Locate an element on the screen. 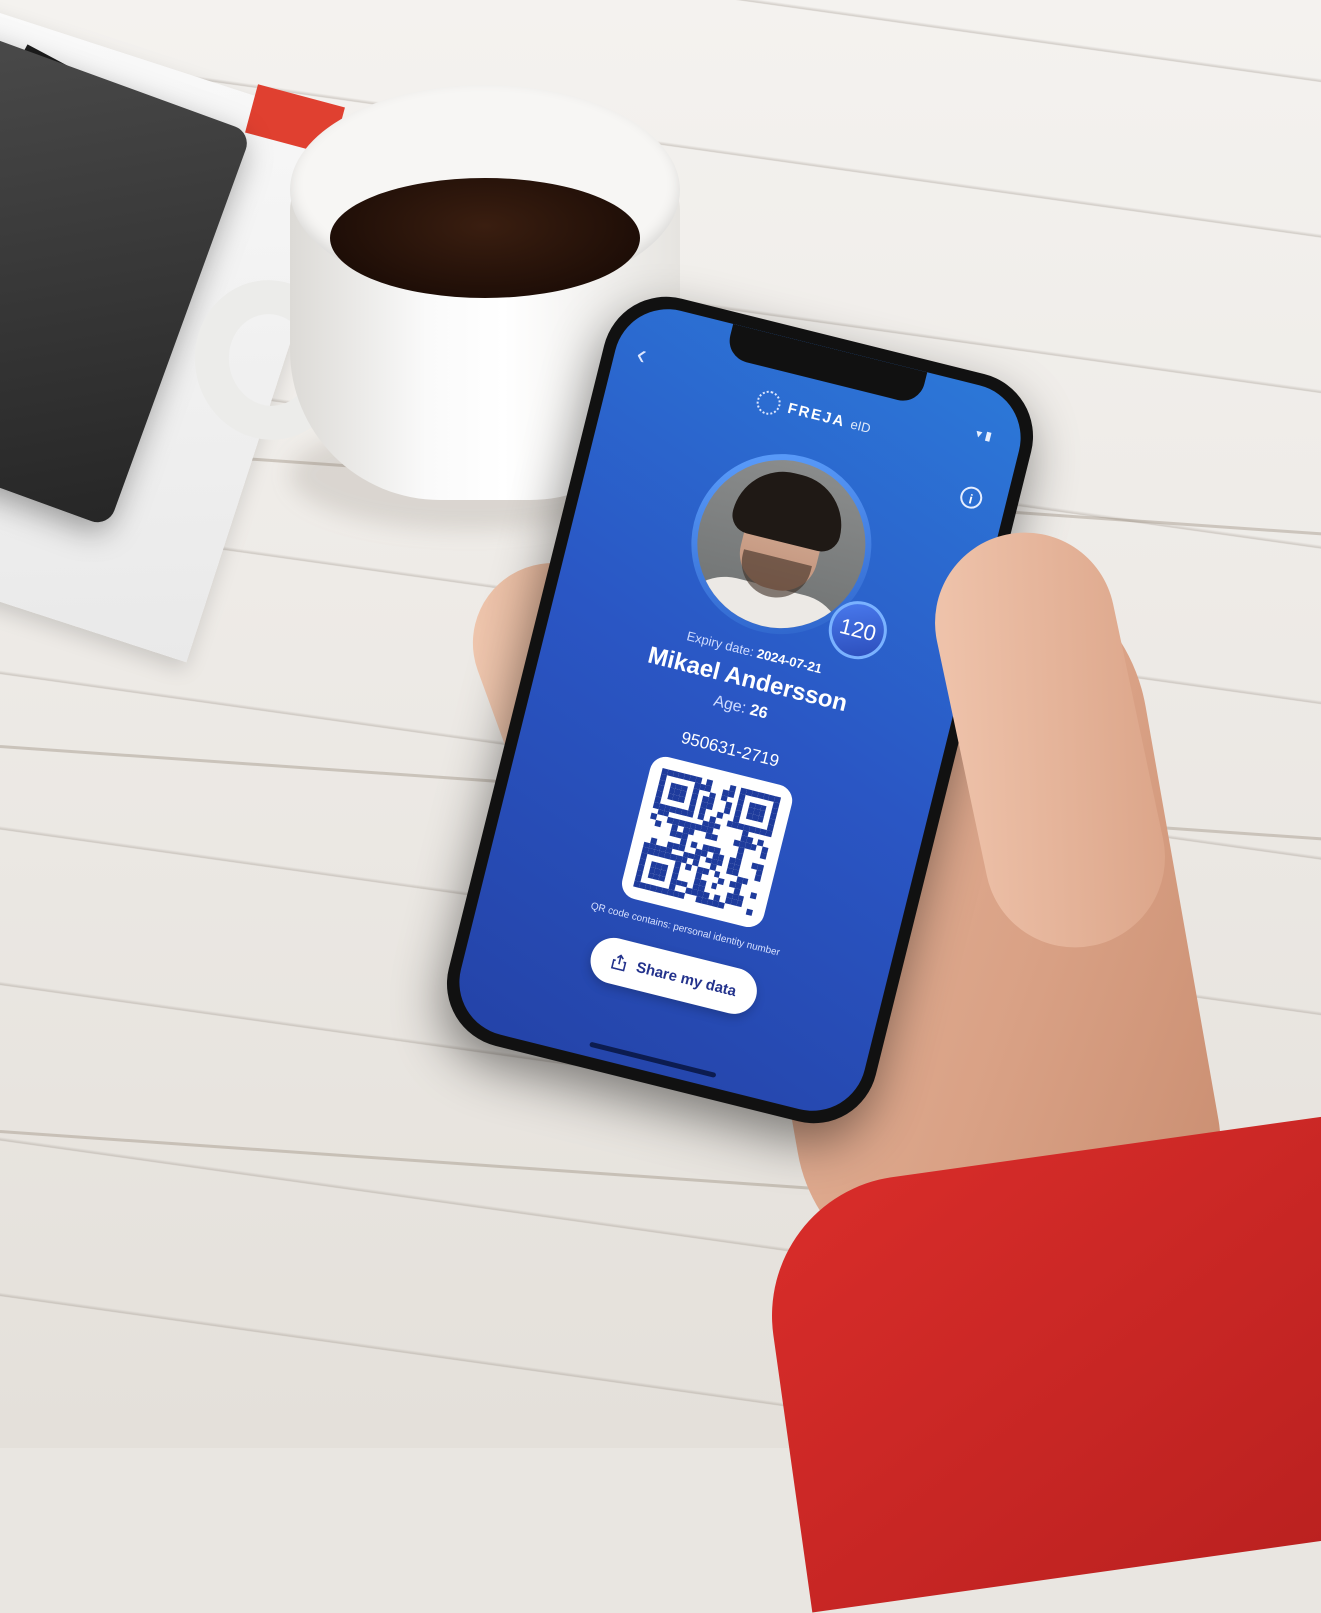 This screenshot has width=1321, height=1613. qr-code is located at coordinates (707, 842).